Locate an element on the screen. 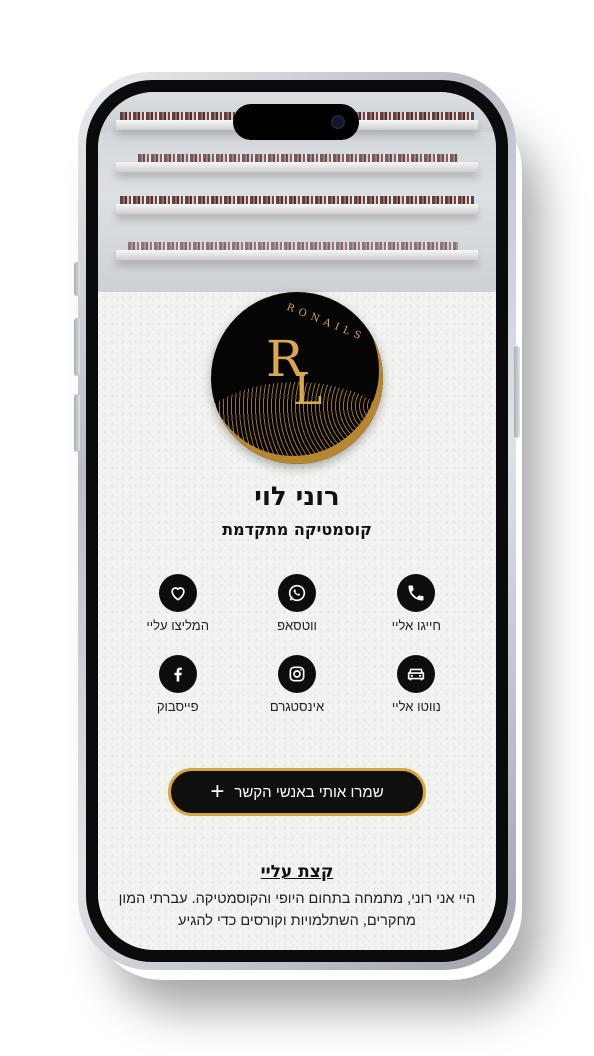  action-label: חייגו אליי is located at coordinates (416, 625).